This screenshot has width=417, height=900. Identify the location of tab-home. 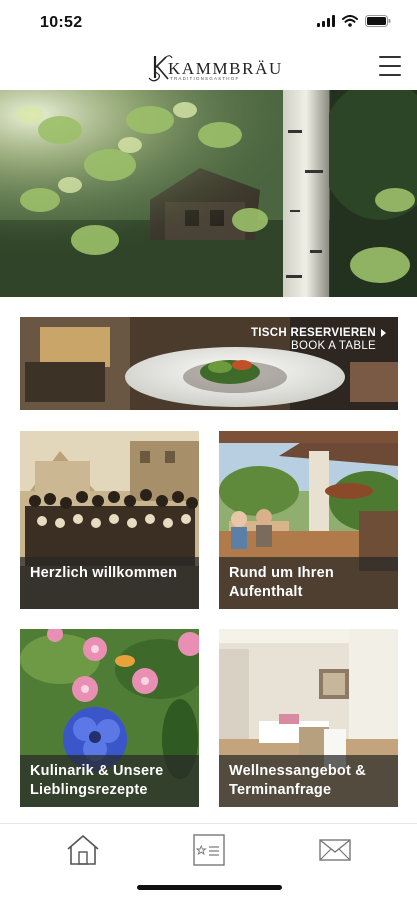
(83, 850).